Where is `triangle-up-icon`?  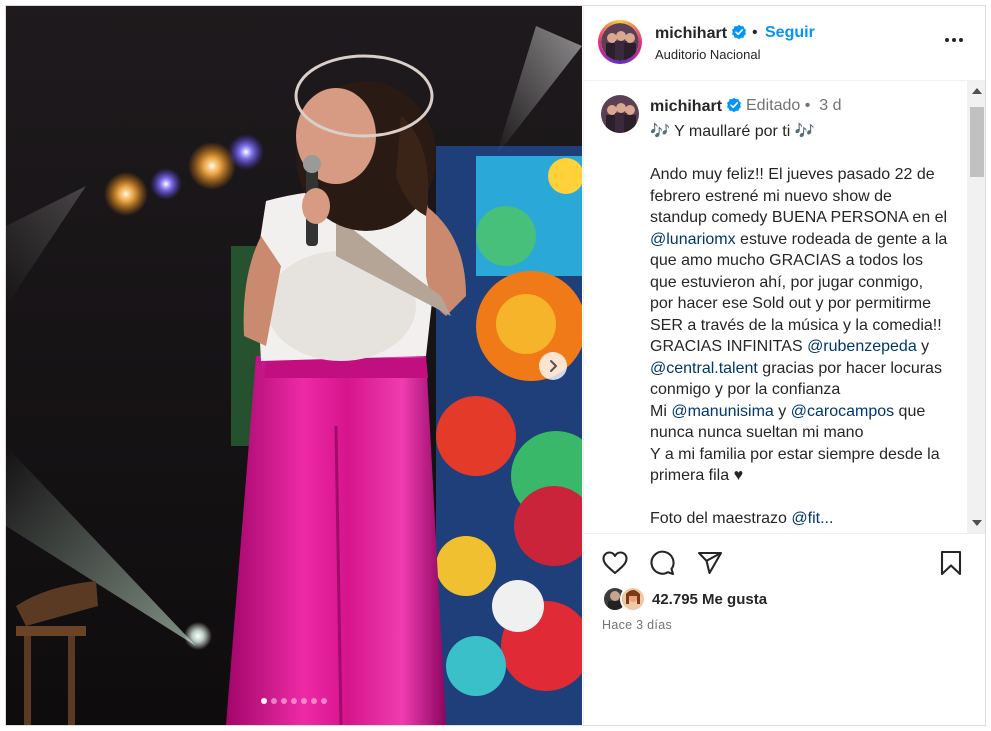
triangle-up-icon is located at coordinates (977, 91).